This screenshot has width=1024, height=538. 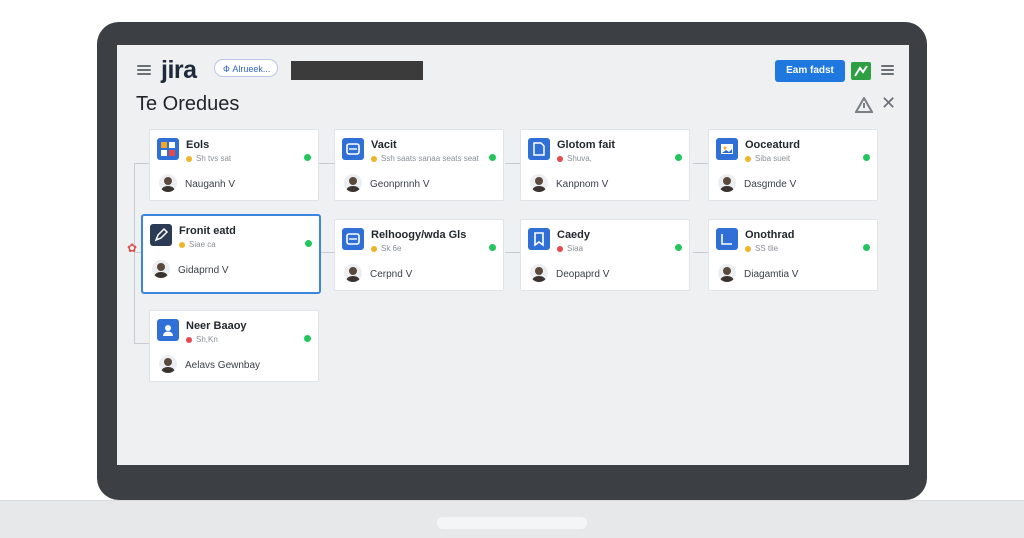 What do you see at coordinates (512, 523) in the screenshot?
I see `laptop-notch` at bounding box center [512, 523].